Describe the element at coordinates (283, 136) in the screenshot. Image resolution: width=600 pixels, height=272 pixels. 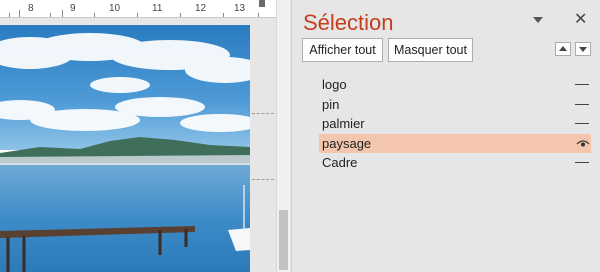
I see `vertical-scrollbar` at that location.